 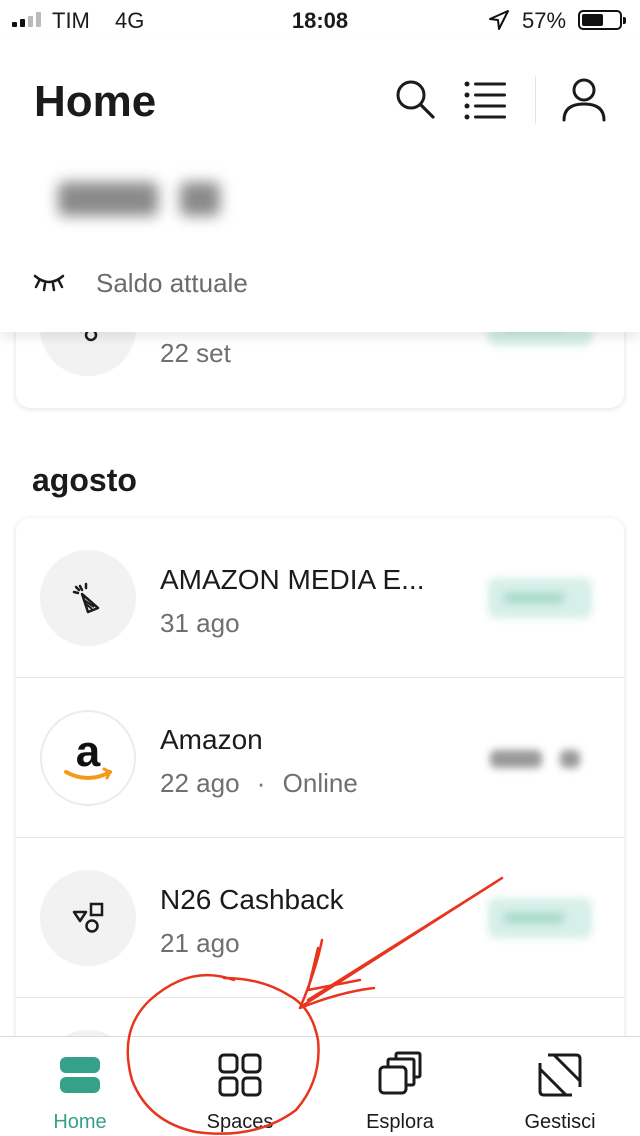 I want to click on transaction-avatar: a, so click(x=88, y=758).